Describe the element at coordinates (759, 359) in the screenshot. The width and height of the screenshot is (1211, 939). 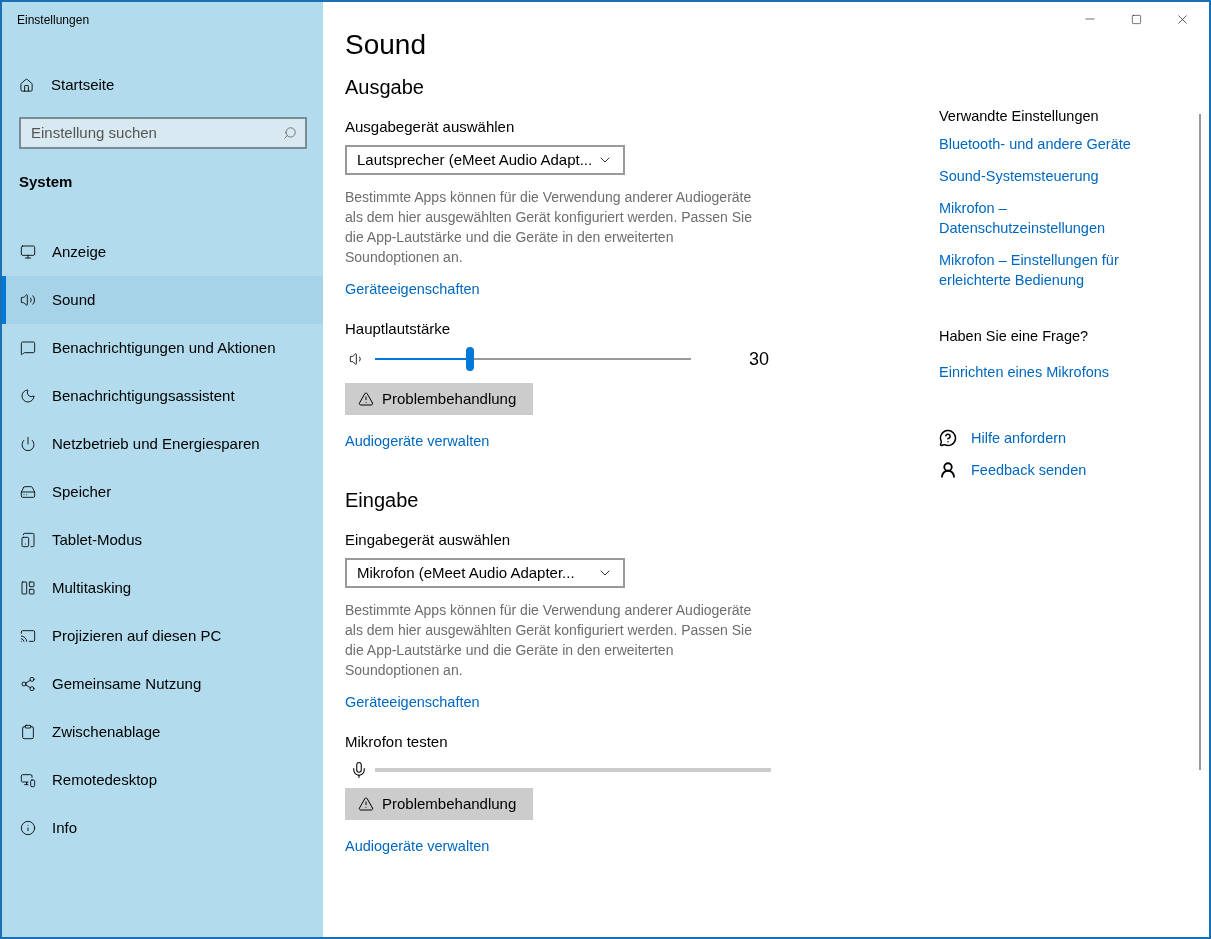
I see `volume-value: 30` at that location.